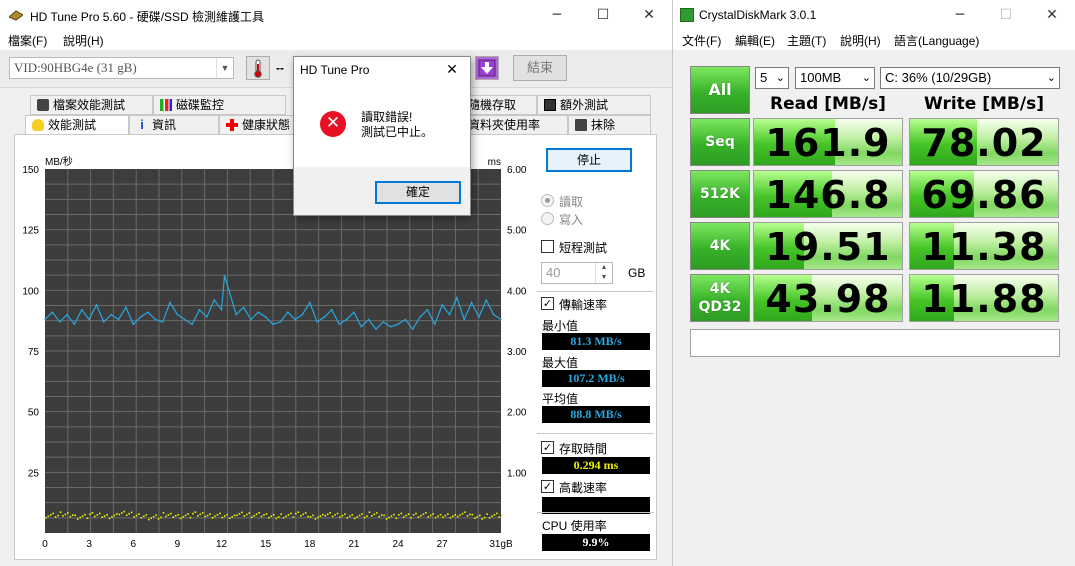 Image resolution: width=1075 pixels, height=566 pixels. What do you see at coordinates (701, 40) in the screenshot?
I see `cdm-menu-file: 文件(F)` at bounding box center [701, 40].